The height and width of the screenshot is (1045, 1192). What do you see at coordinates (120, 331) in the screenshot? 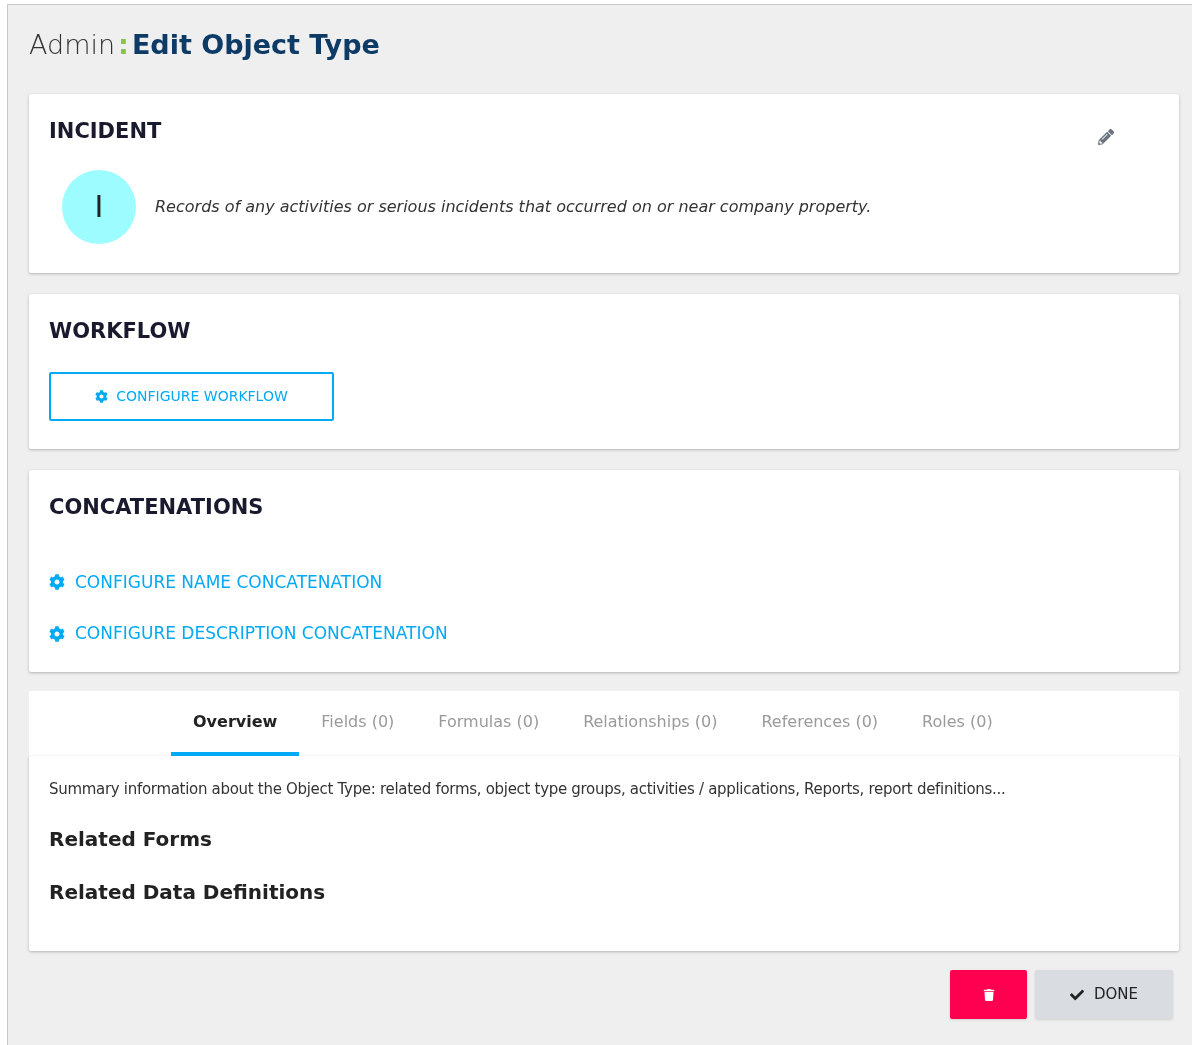
I see `section-title: WORKFLOW` at bounding box center [120, 331].